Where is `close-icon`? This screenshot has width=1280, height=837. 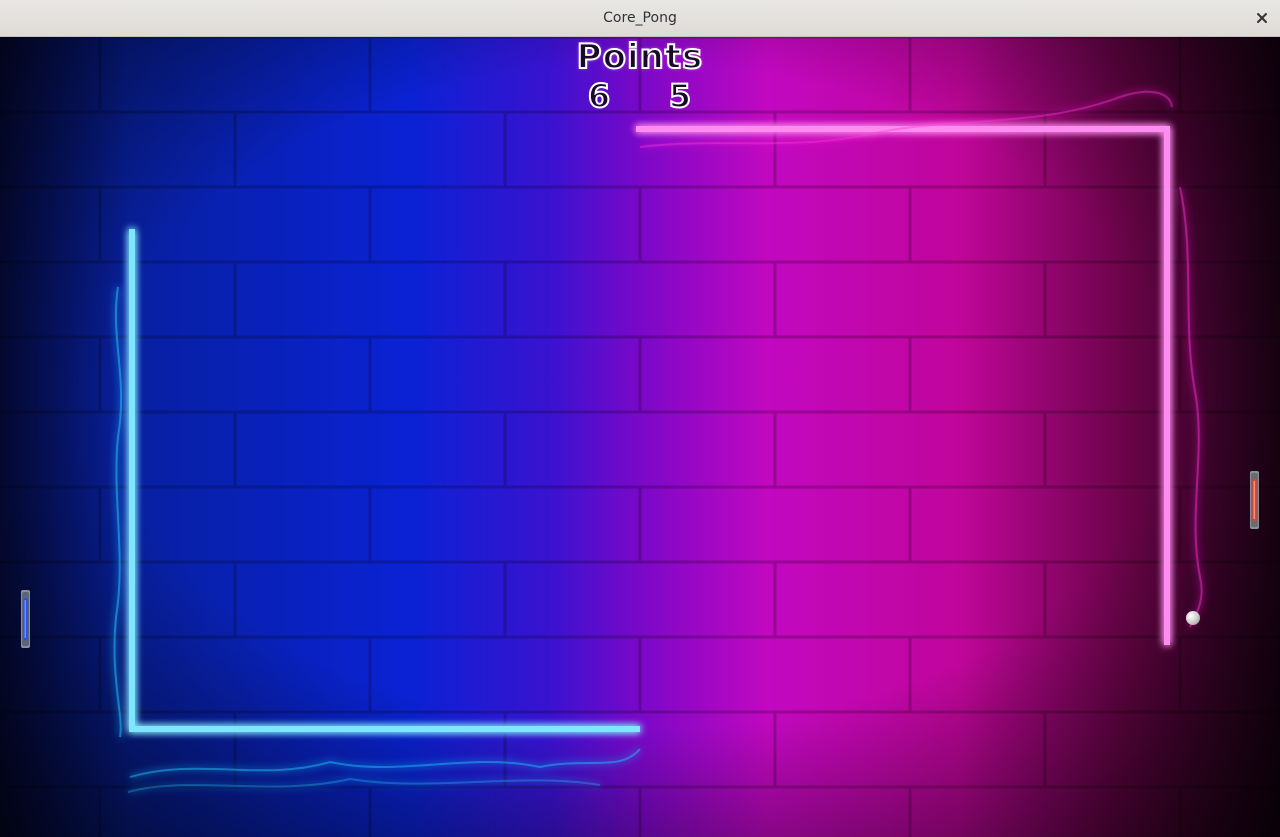 close-icon is located at coordinates (1262, 18).